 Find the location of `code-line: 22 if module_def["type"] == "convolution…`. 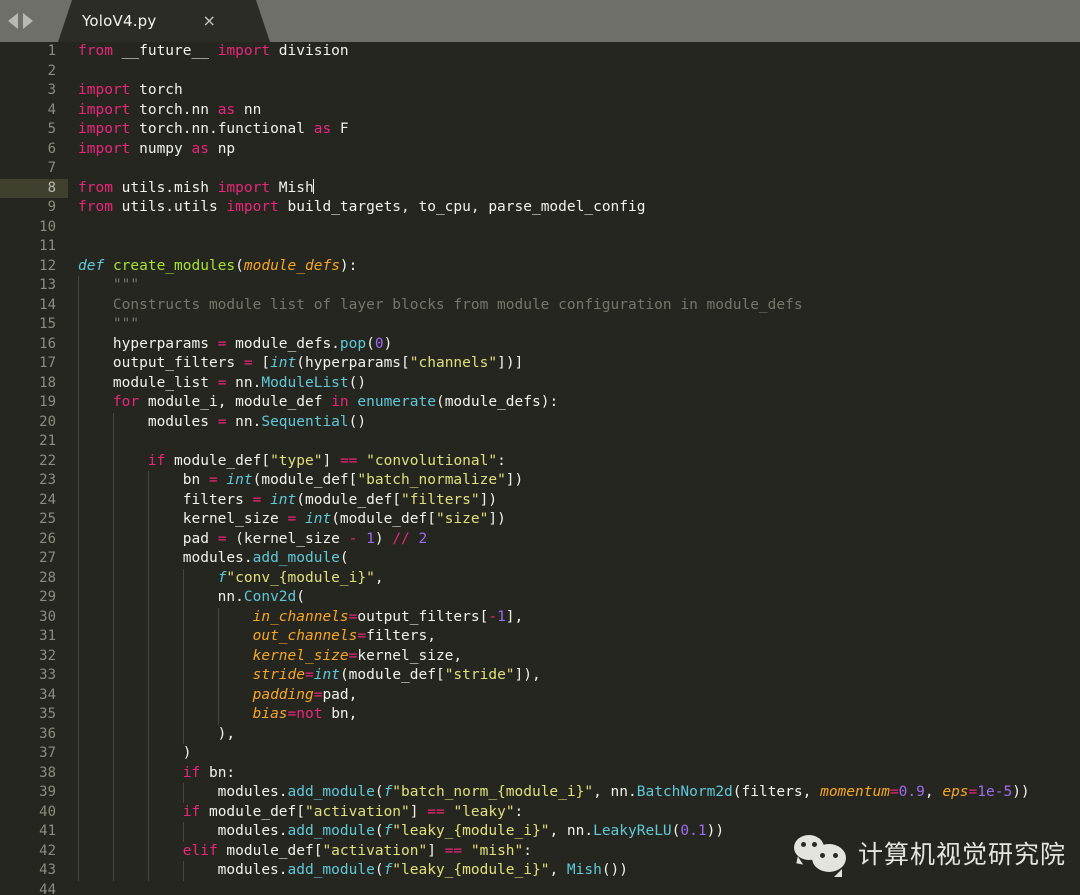

code-line: 22 if module_def["type"] == "convolution… is located at coordinates (540, 461).